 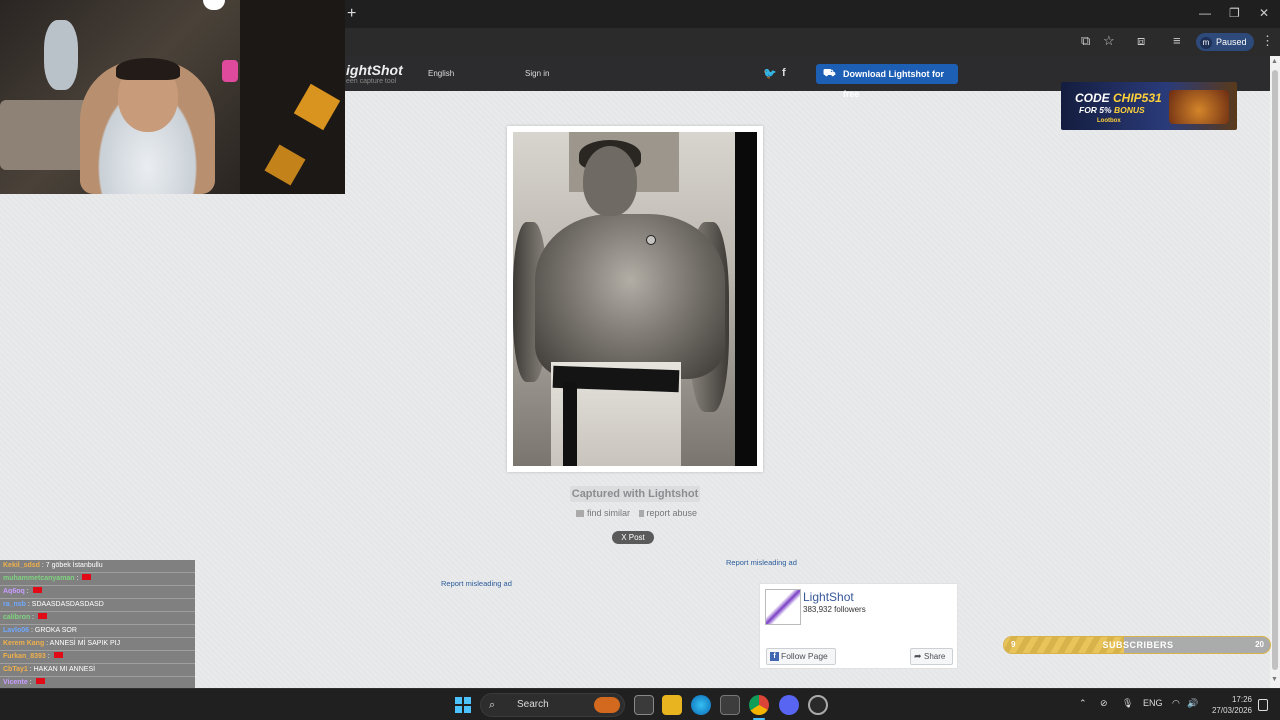 What do you see at coordinates (97, 618) in the screenshot?
I see `chat-message: calibron :` at bounding box center [97, 618].